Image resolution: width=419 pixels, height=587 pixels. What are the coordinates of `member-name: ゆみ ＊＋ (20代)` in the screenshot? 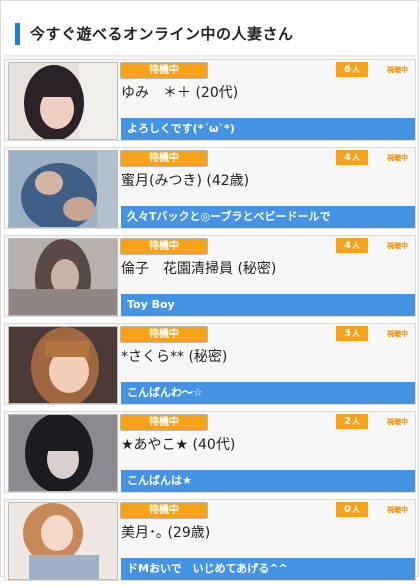 It's located at (179, 92).